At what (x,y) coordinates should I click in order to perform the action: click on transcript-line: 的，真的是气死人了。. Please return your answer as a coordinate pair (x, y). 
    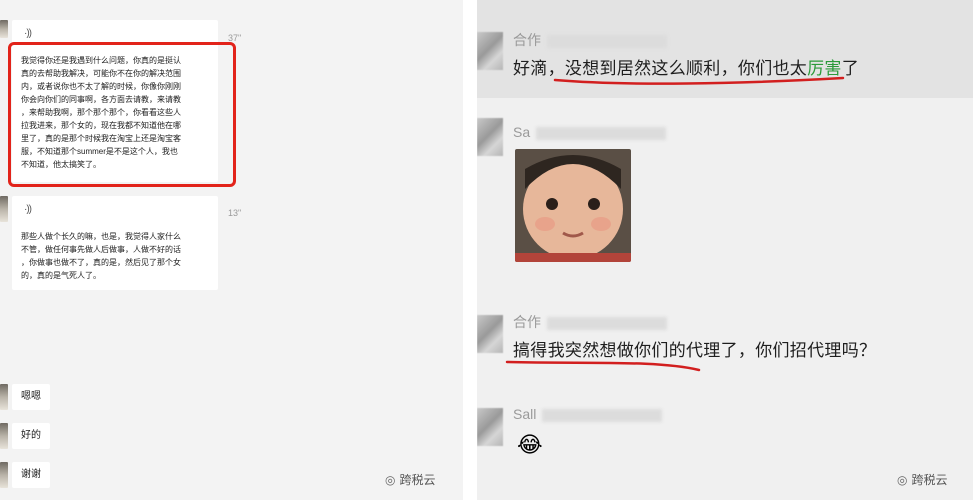
    Looking at the image, I should click on (61, 275).